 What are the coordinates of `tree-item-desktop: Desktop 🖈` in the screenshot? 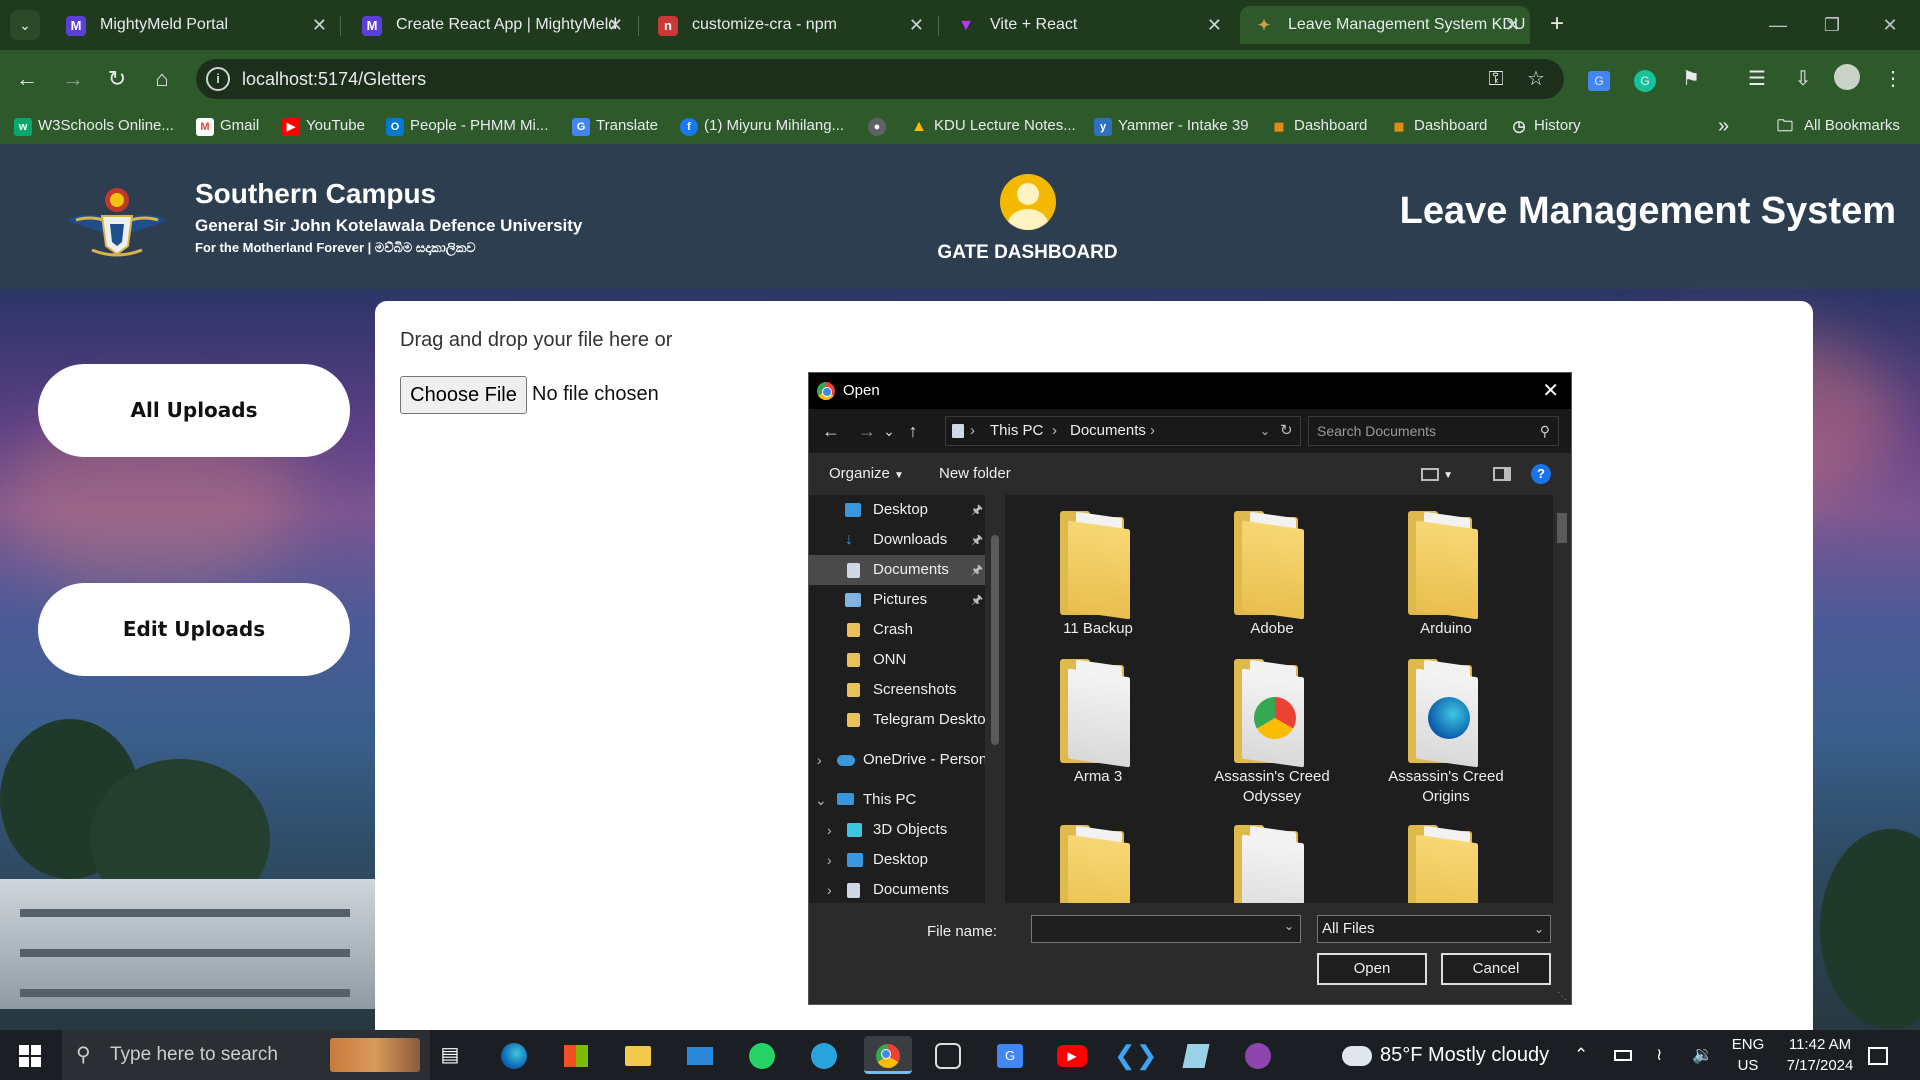 It's located at (897, 510).